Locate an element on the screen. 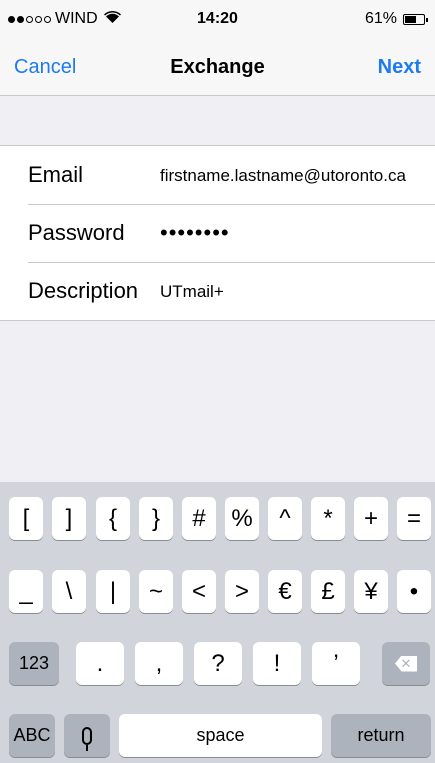  return-key: return is located at coordinates (381, 735).